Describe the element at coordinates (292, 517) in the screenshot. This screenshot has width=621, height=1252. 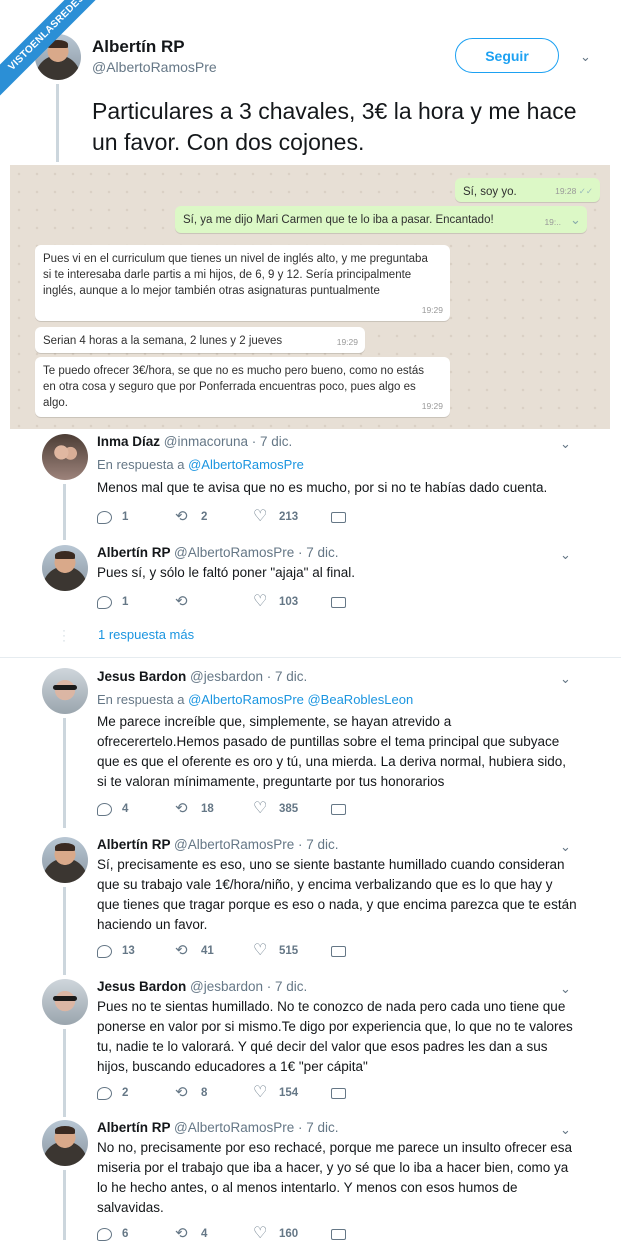
I see `like-action: 213` at that location.